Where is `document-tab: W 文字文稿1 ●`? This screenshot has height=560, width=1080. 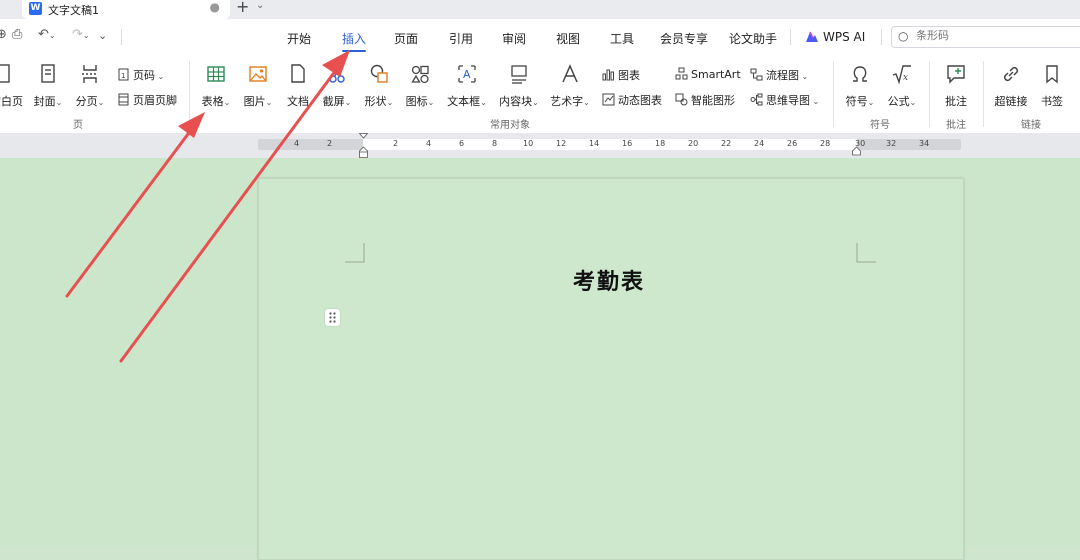
document-tab: W 文字文稿1 ● is located at coordinates (126, 9).